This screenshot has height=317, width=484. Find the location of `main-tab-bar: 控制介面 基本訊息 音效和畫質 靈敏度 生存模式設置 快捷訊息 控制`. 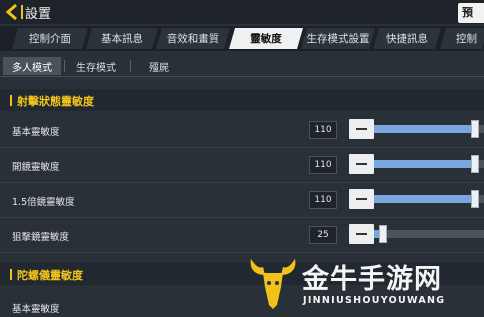

main-tab-bar: 控制介面 基本訊息 音效和畫質 靈敏度 生存模式設置 快捷訊息 控制 is located at coordinates (242, 38).